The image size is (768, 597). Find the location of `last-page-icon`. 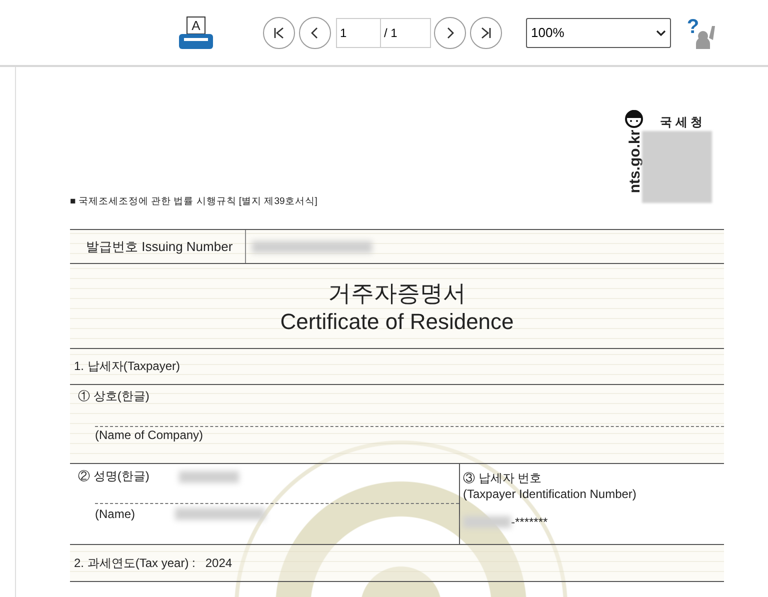

last-page-icon is located at coordinates (486, 33).